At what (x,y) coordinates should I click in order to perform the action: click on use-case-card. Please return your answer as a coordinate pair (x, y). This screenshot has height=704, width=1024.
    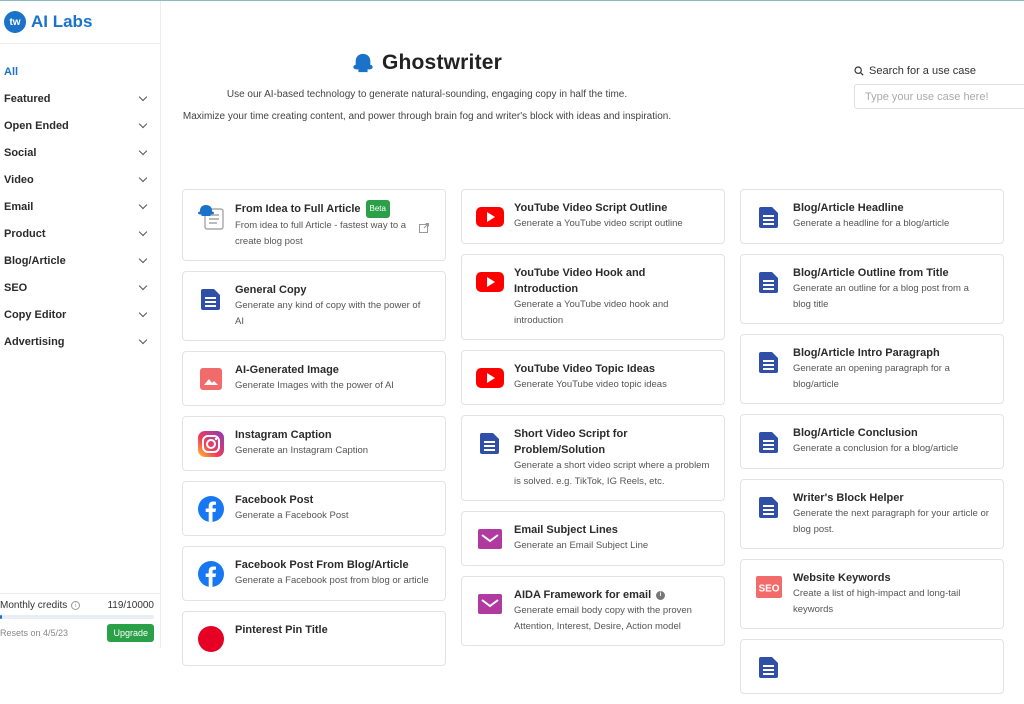
    Looking at the image, I should click on (872, 666).